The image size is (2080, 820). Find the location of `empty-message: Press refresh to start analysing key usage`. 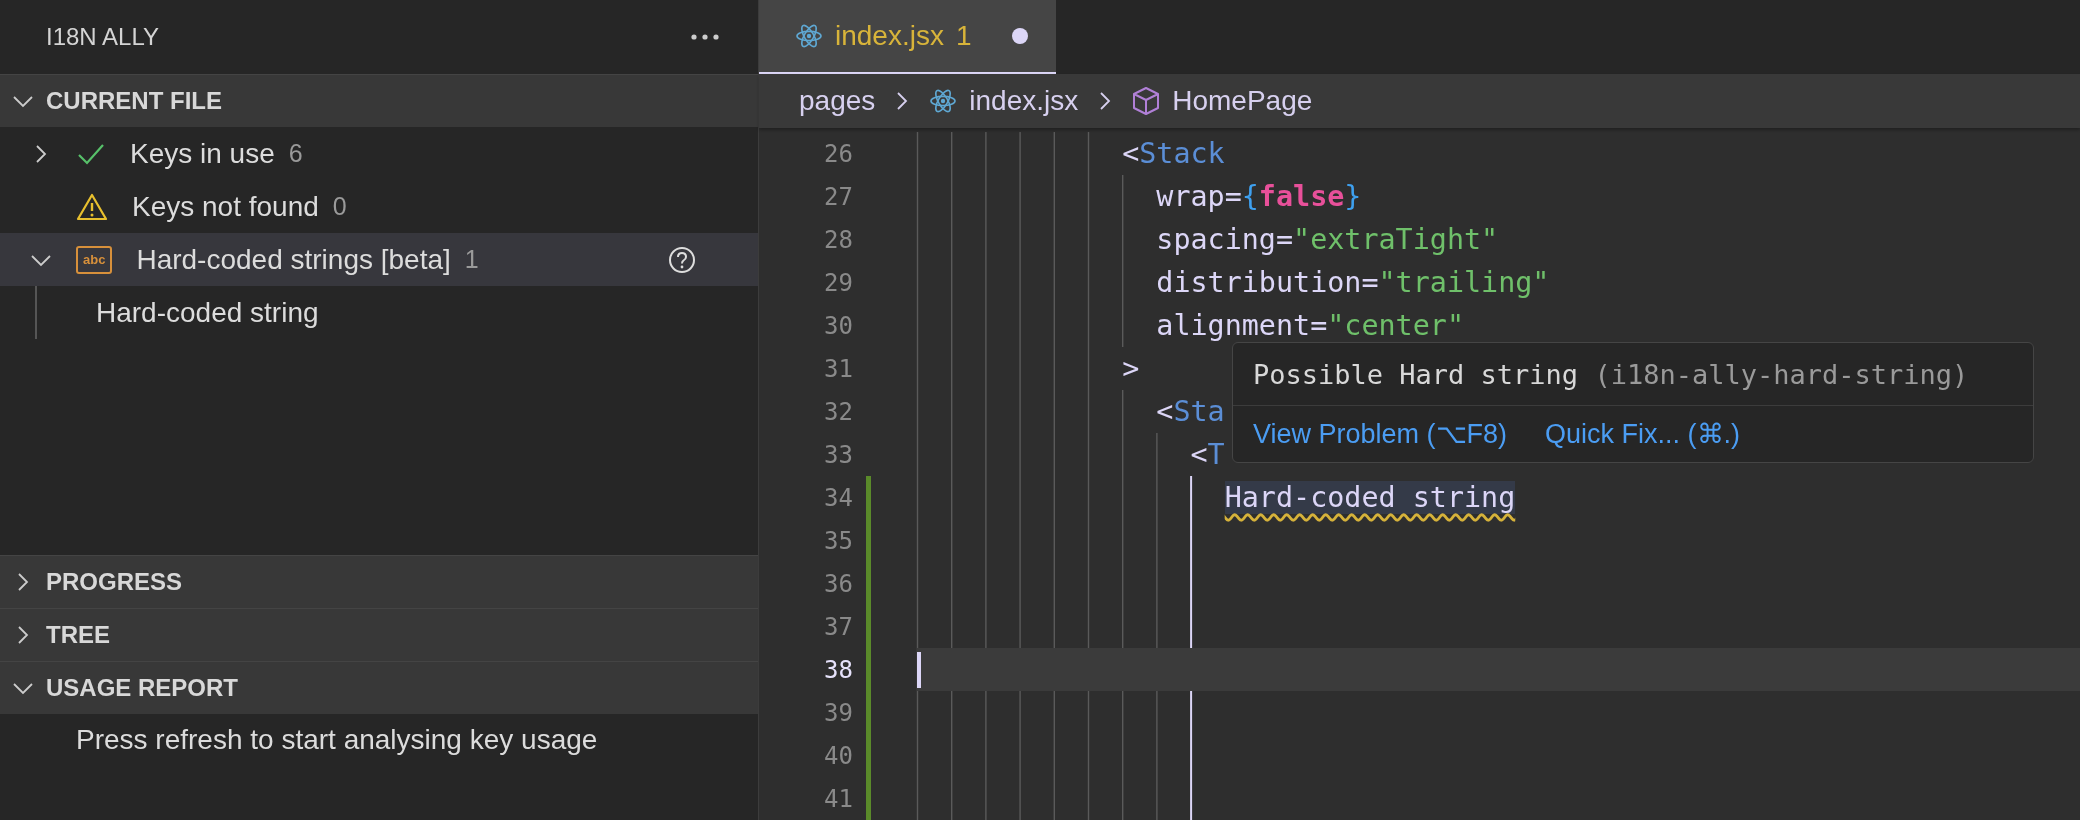

empty-message: Press refresh to start analysing key usage is located at coordinates (337, 740).